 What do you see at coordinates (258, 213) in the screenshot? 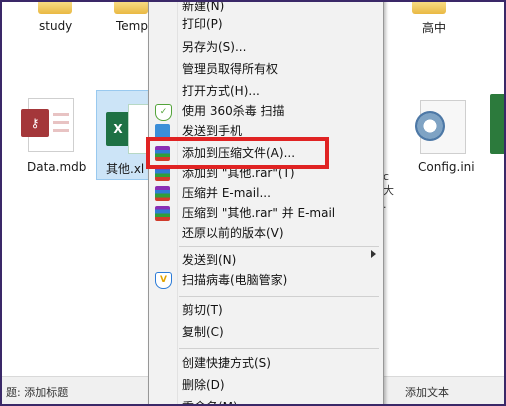
I see `menu-item-compress-rar-email: 压缩到 "其他.rar" 并 E-mail` at bounding box center [258, 213].